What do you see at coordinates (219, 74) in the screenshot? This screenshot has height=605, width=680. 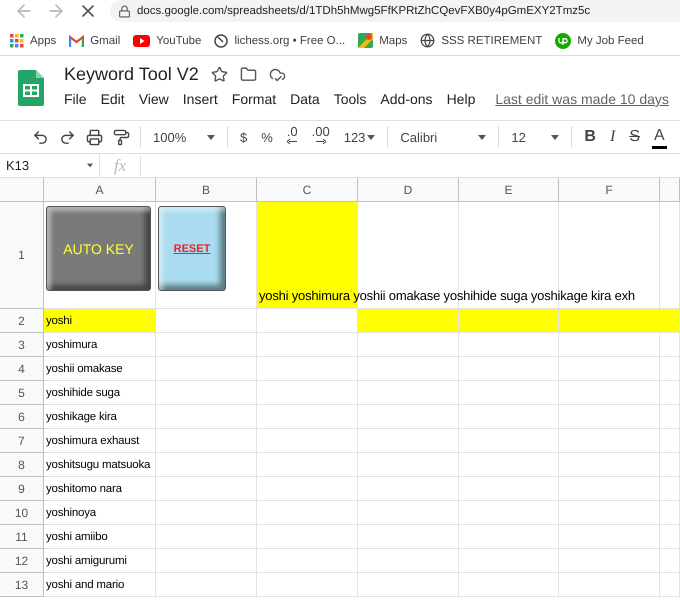 I see `star-icon` at bounding box center [219, 74].